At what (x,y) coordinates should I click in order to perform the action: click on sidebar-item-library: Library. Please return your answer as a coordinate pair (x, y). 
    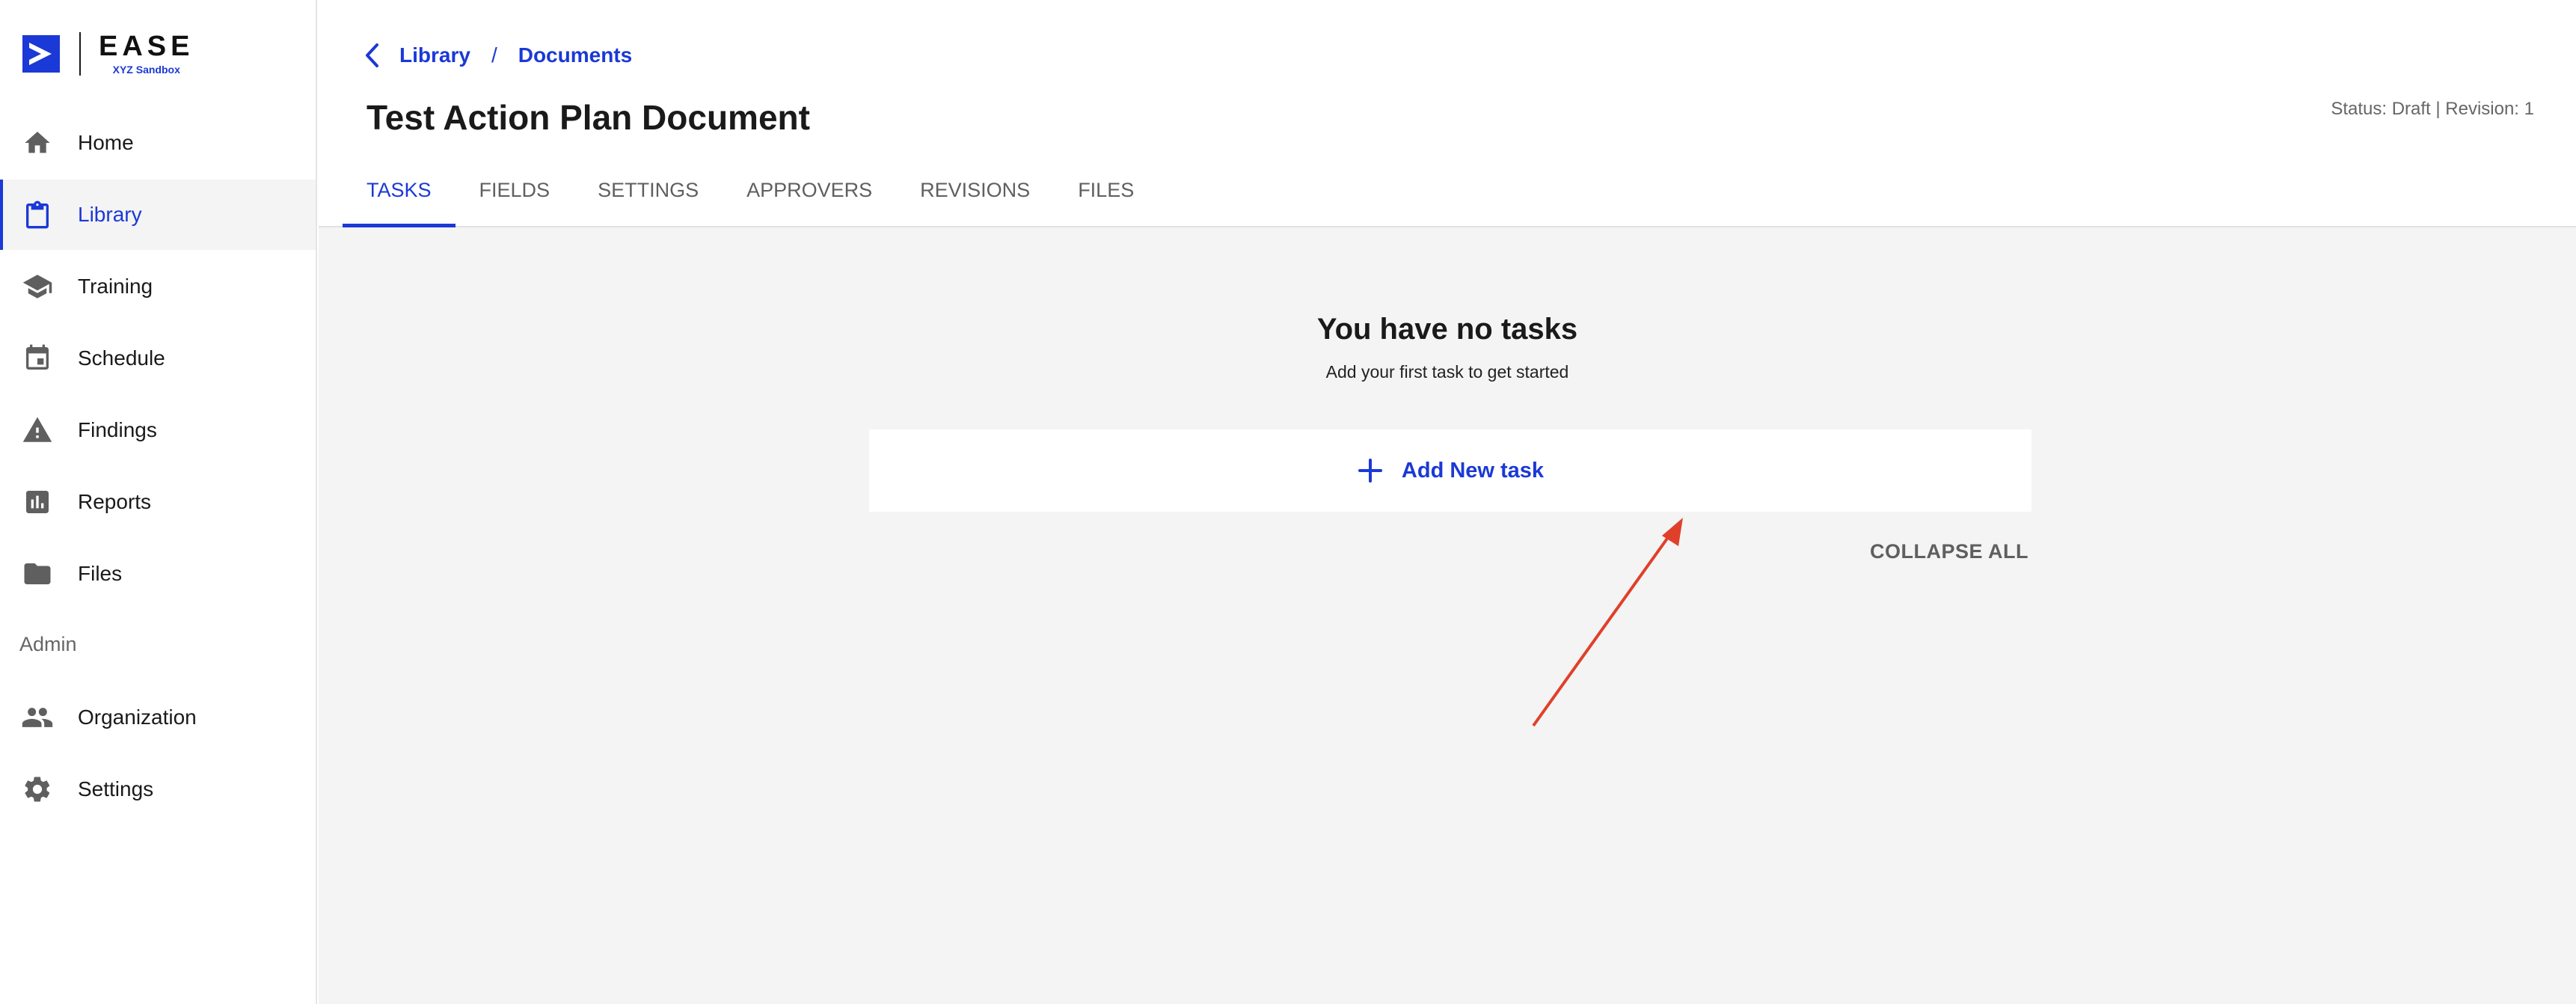
    Looking at the image, I should click on (158, 215).